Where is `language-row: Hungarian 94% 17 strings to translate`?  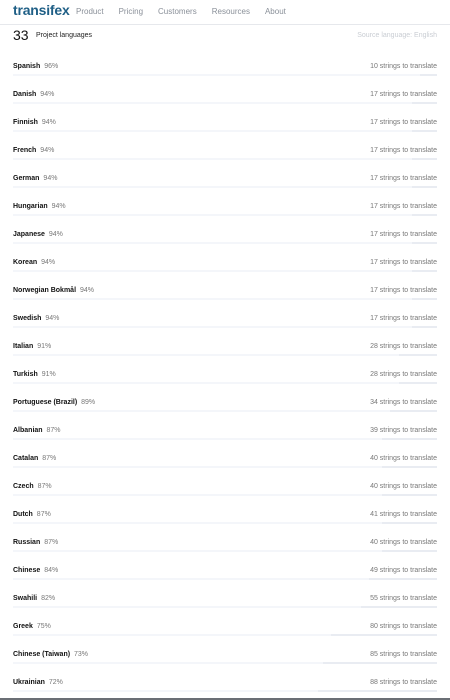
language-row: Hungarian 94% 17 strings to translate is located at coordinates (225, 207).